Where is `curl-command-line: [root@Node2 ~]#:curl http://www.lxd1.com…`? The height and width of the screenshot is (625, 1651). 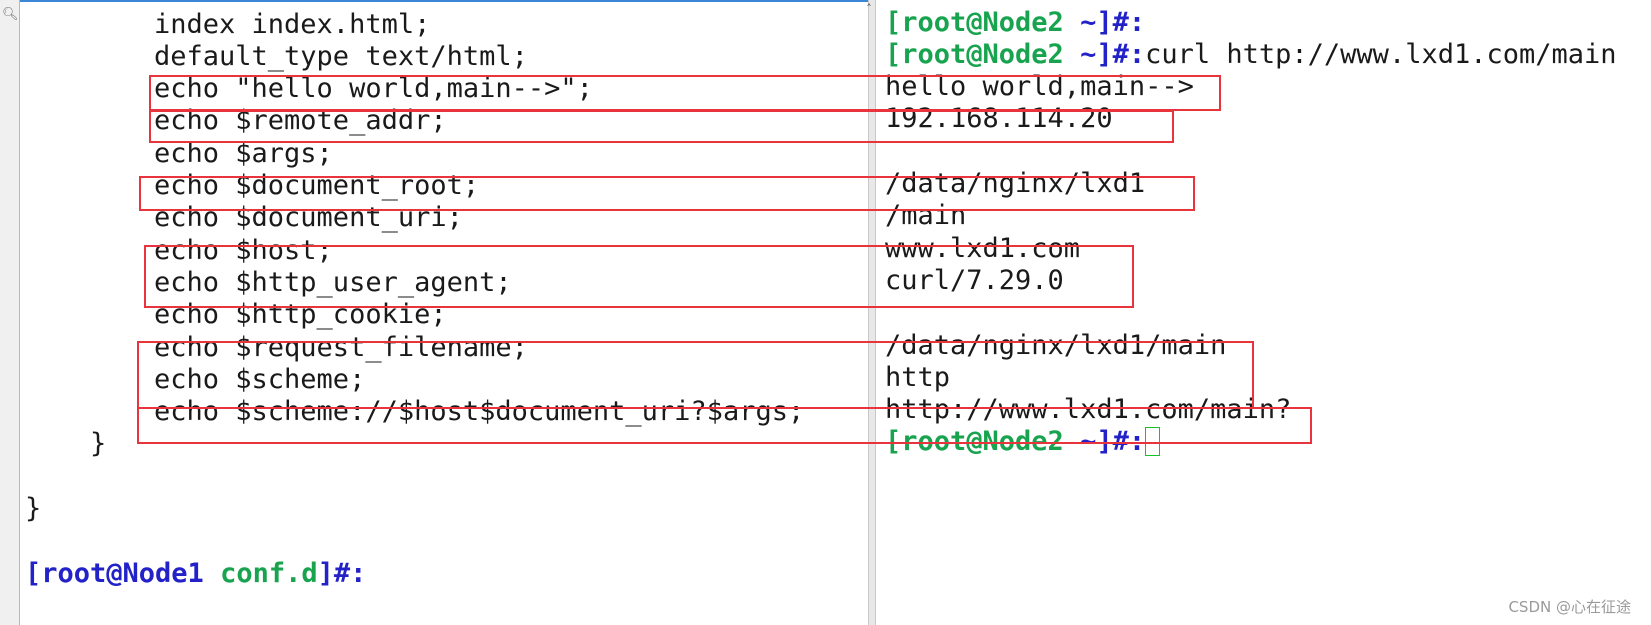
curl-command-line: [root@Node2 ~]#:curl http://www.lxd1.com… is located at coordinates (1251, 55).